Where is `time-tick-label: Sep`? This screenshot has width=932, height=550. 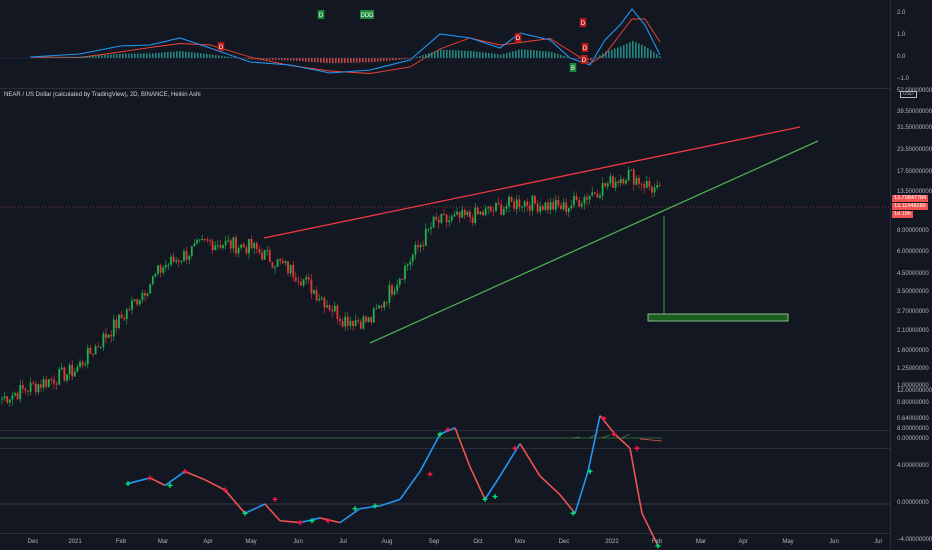 time-tick-label: Sep is located at coordinates (434, 542).